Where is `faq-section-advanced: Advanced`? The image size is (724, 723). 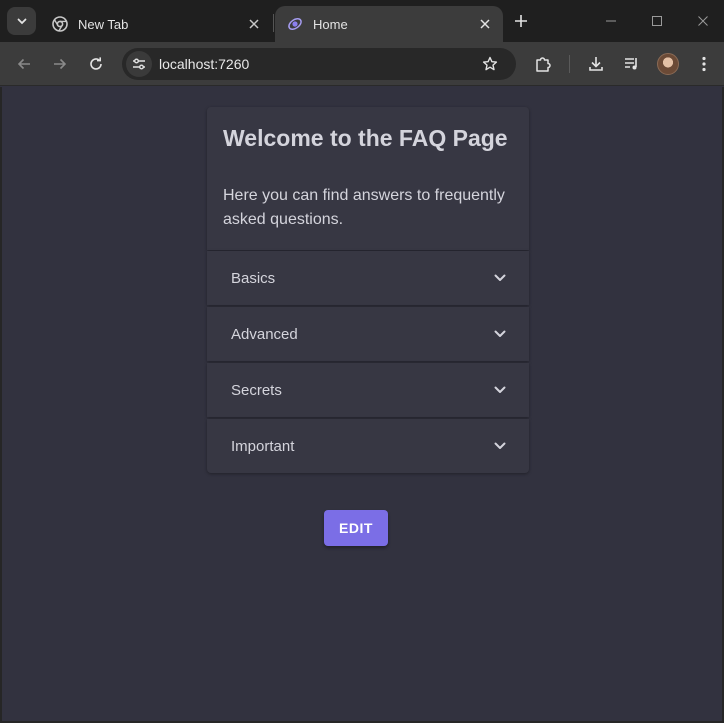
faq-section-advanced: Advanced is located at coordinates (368, 334).